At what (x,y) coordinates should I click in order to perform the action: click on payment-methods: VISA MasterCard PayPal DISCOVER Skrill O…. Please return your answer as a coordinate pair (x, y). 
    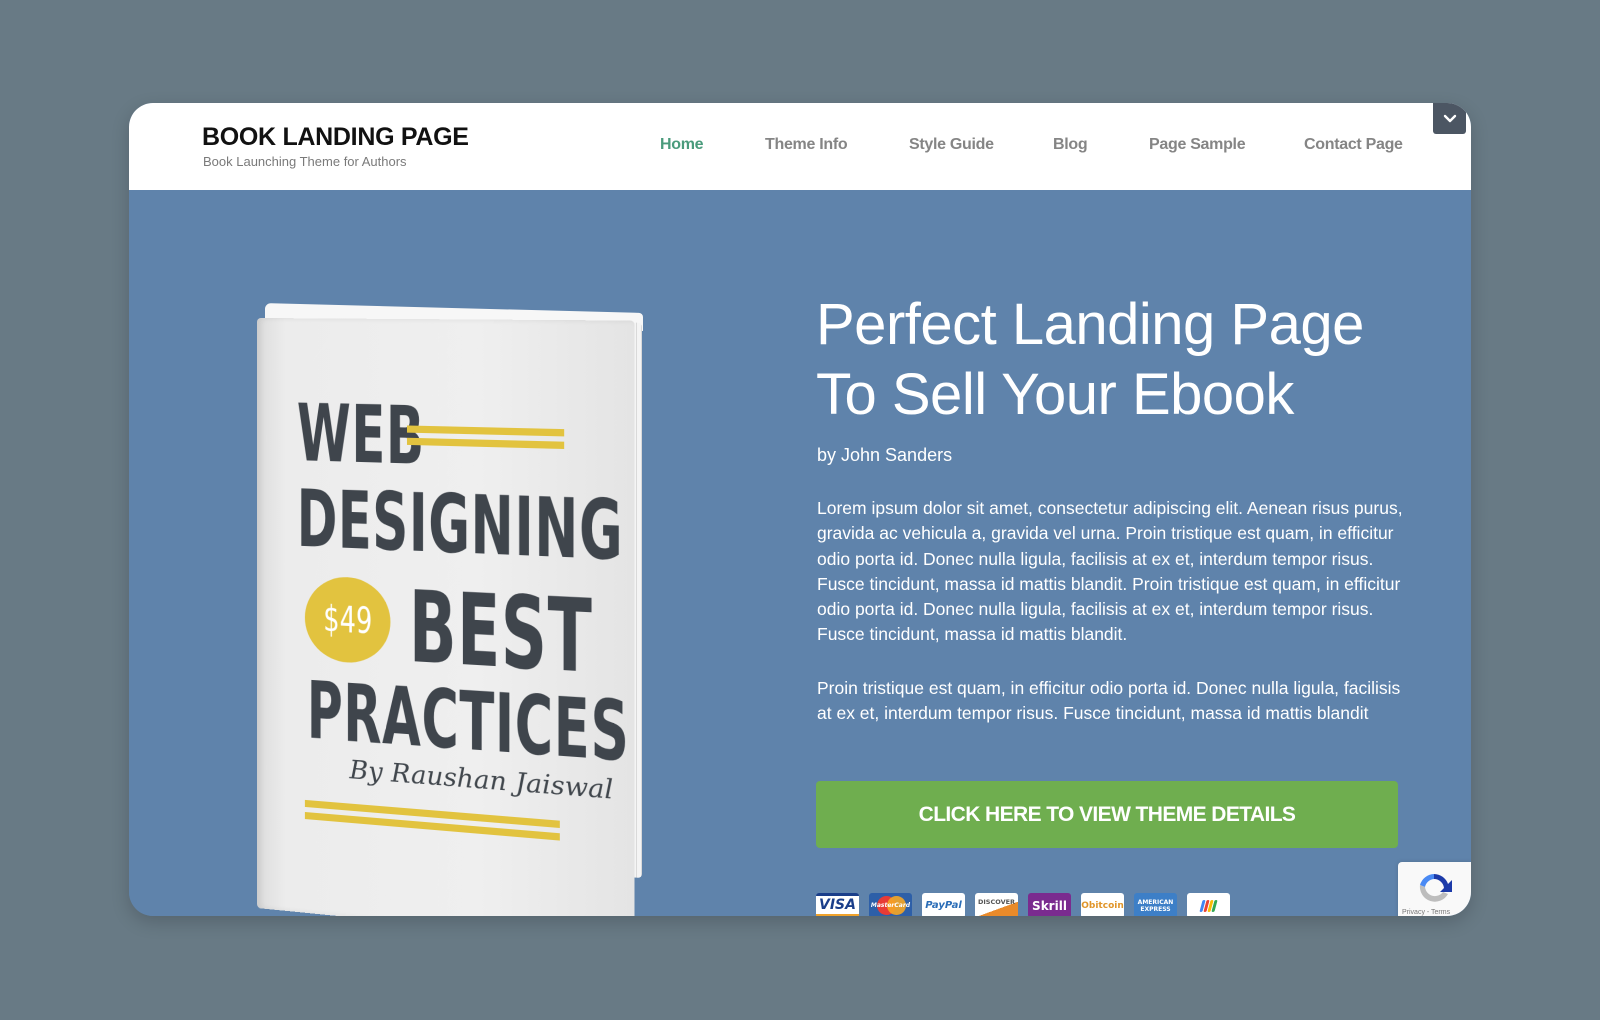
    Looking at the image, I should click on (1023, 904).